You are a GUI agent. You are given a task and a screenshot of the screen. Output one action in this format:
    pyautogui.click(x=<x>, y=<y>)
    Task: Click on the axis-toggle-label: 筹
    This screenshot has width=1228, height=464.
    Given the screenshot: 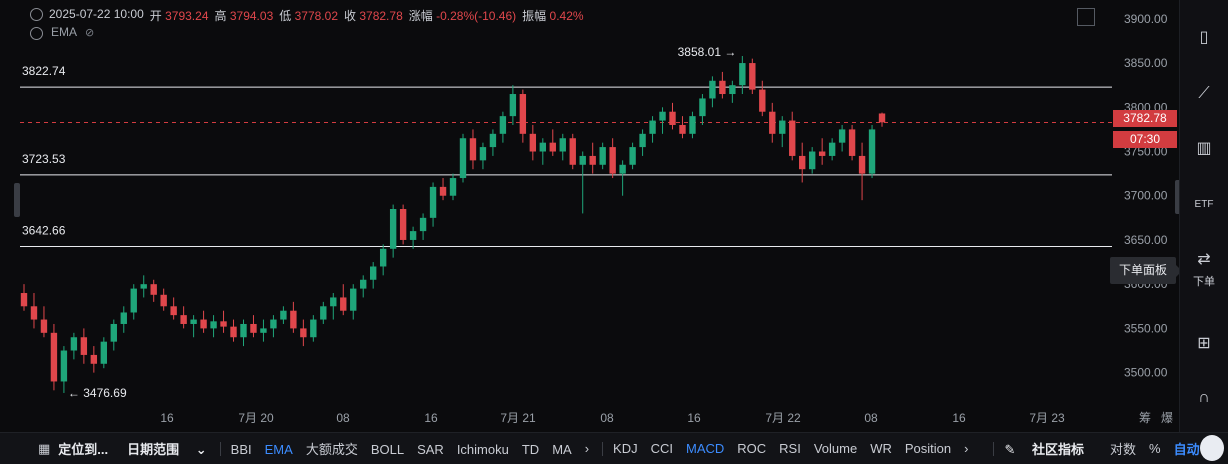 What is the action you would take?
    pyautogui.click(x=1145, y=418)
    